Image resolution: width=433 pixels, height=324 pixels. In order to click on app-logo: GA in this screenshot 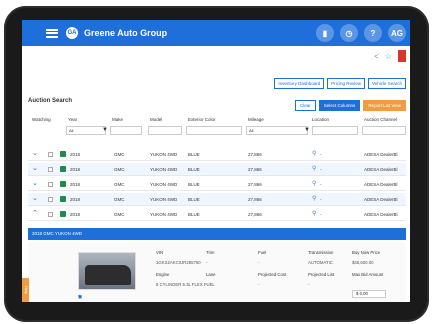, I will do `click(72, 33)`.